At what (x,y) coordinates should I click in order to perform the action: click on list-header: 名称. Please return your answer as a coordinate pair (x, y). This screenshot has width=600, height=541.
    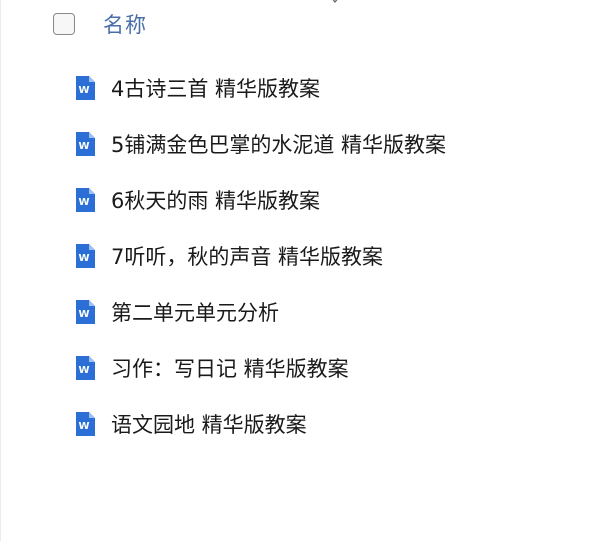
    Looking at the image, I should click on (100, 24).